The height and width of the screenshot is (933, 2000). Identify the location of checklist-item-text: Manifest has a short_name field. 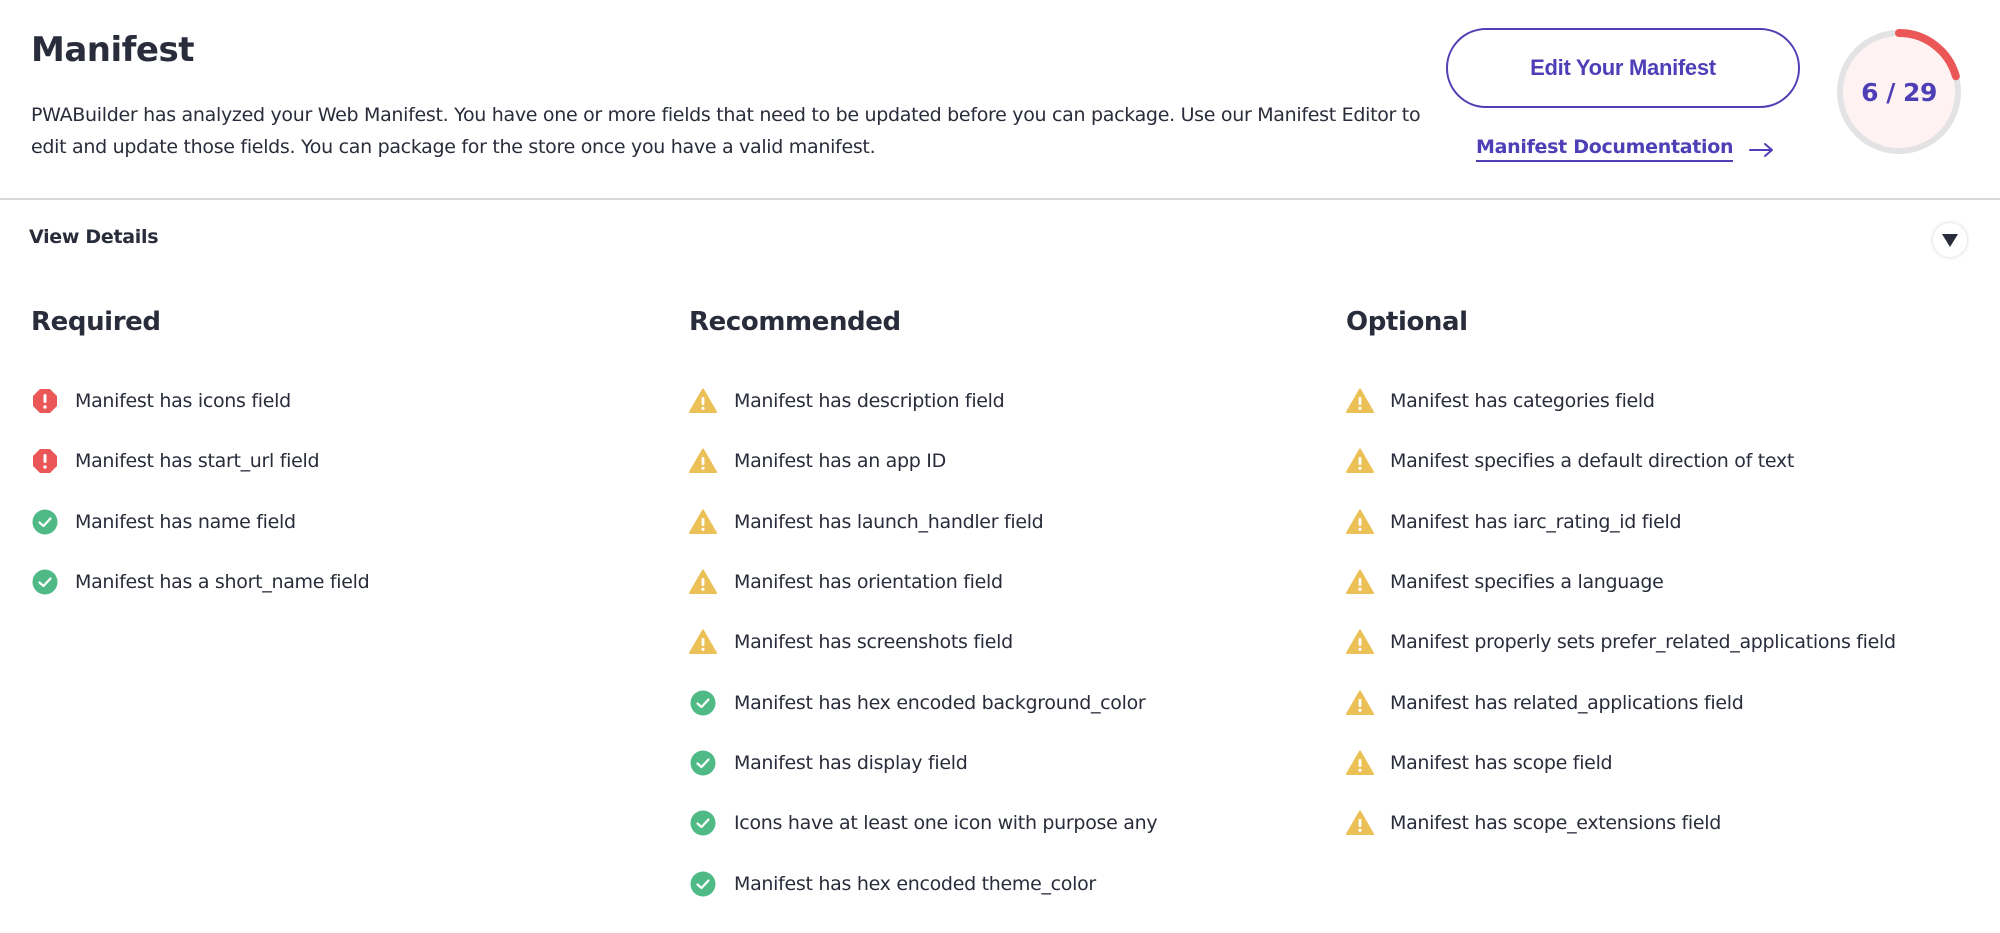
(222, 582).